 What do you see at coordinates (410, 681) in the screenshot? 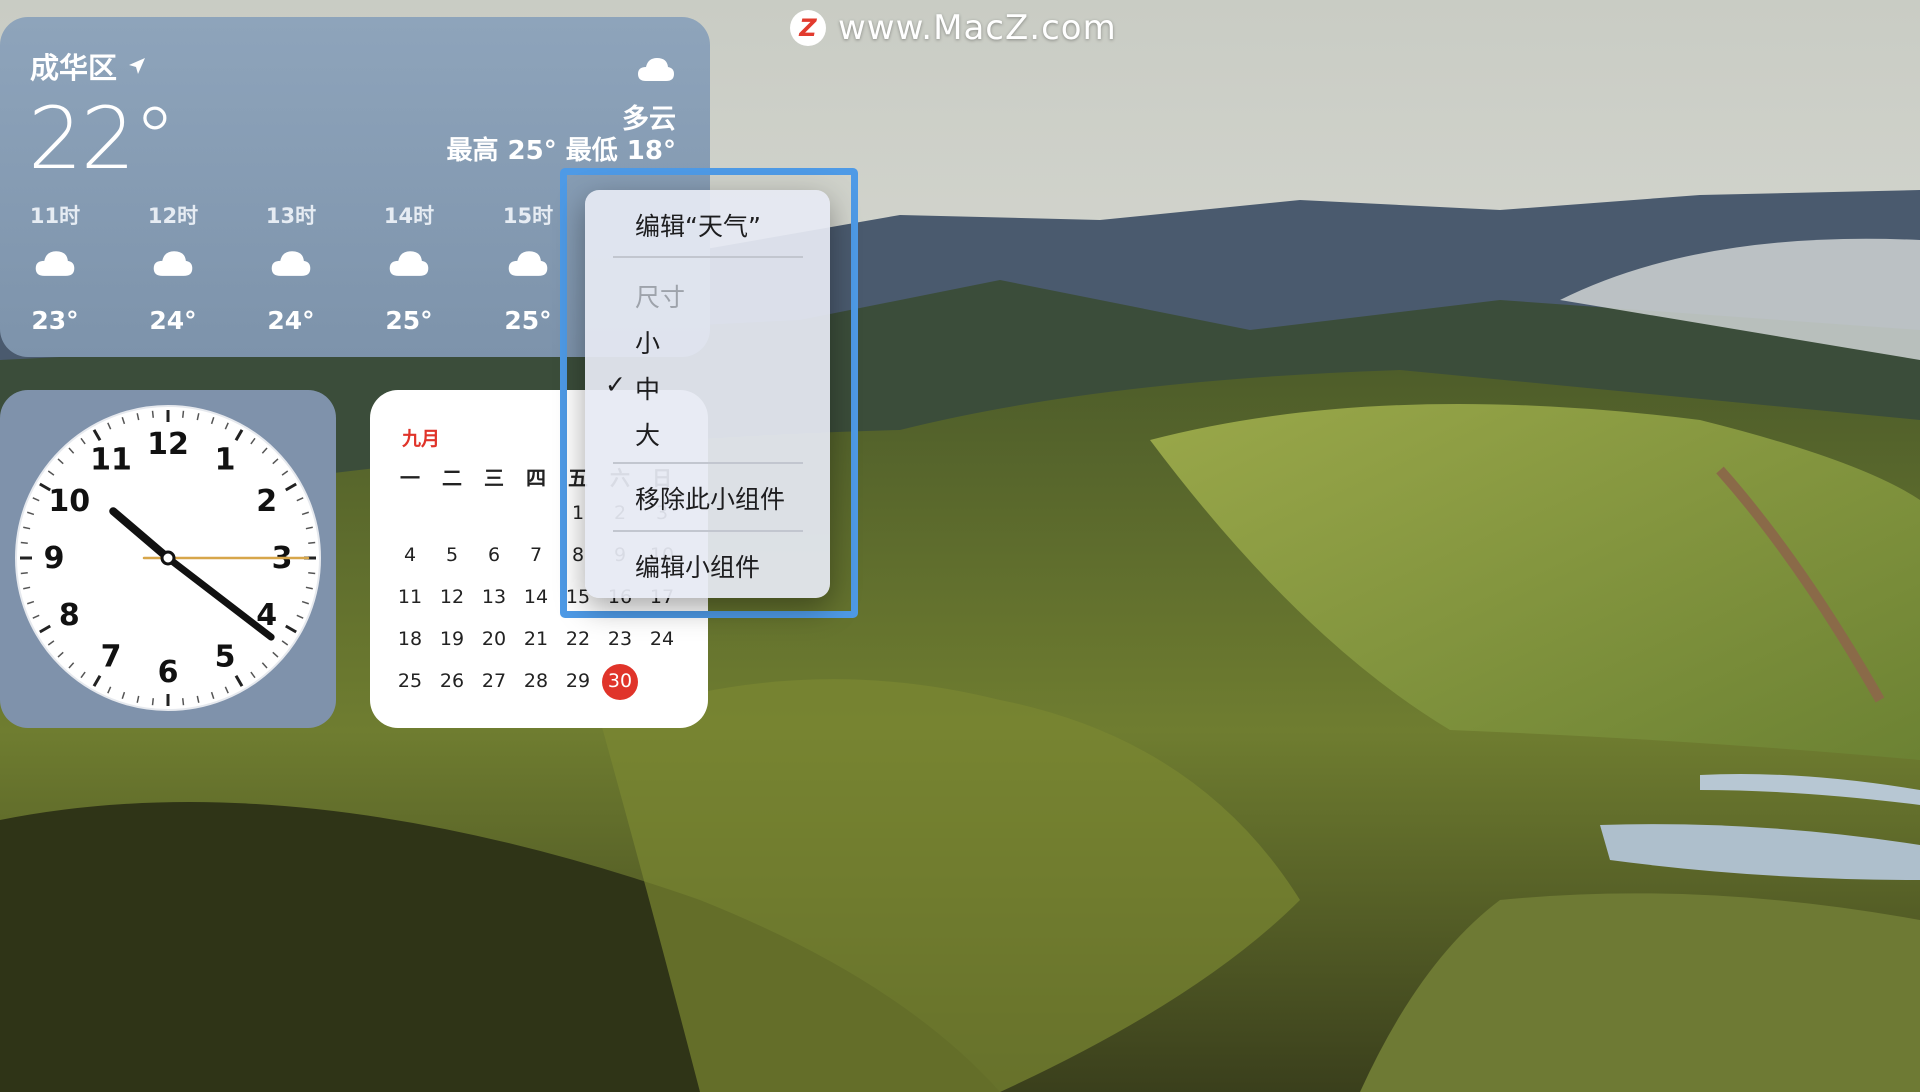
I see `calendar-day: 25` at bounding box center [410, 681].